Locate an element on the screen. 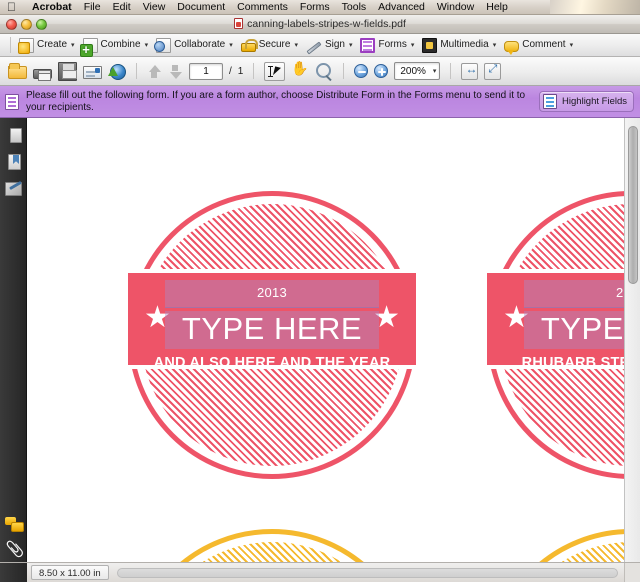 The image size is (640, 582). collaborate-label: Collaborate is located at coordinates (200, 44).